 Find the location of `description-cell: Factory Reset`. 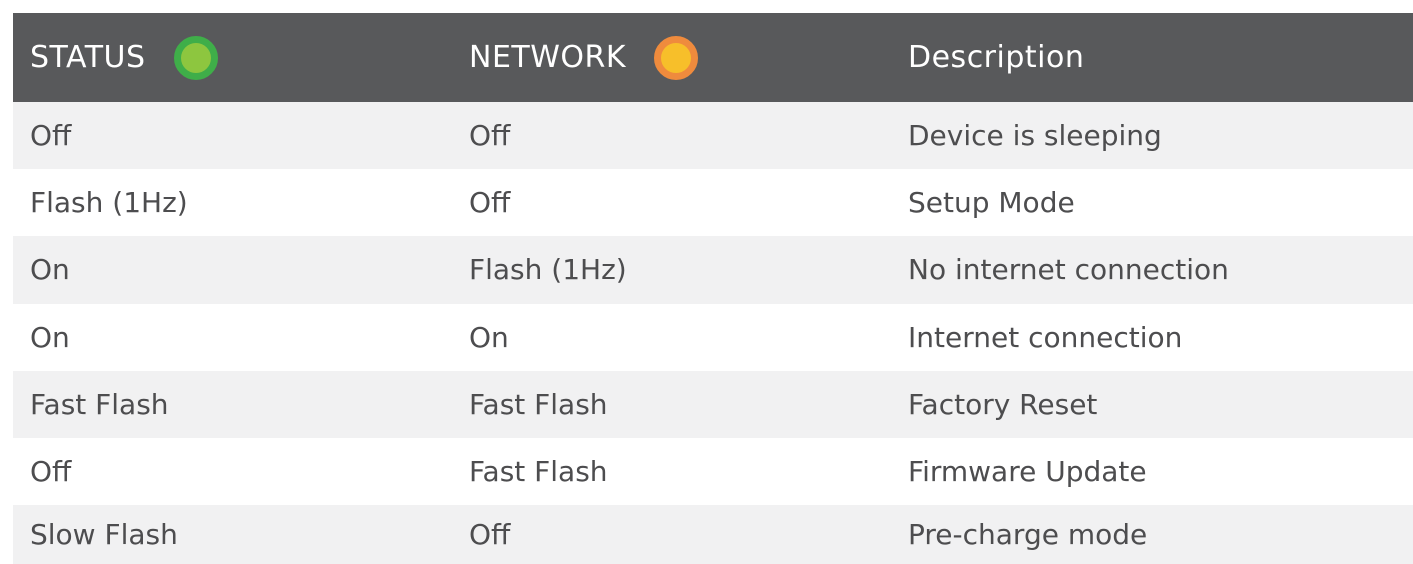

description-cell: Factory Reset is located at coordinates (1003, 404).